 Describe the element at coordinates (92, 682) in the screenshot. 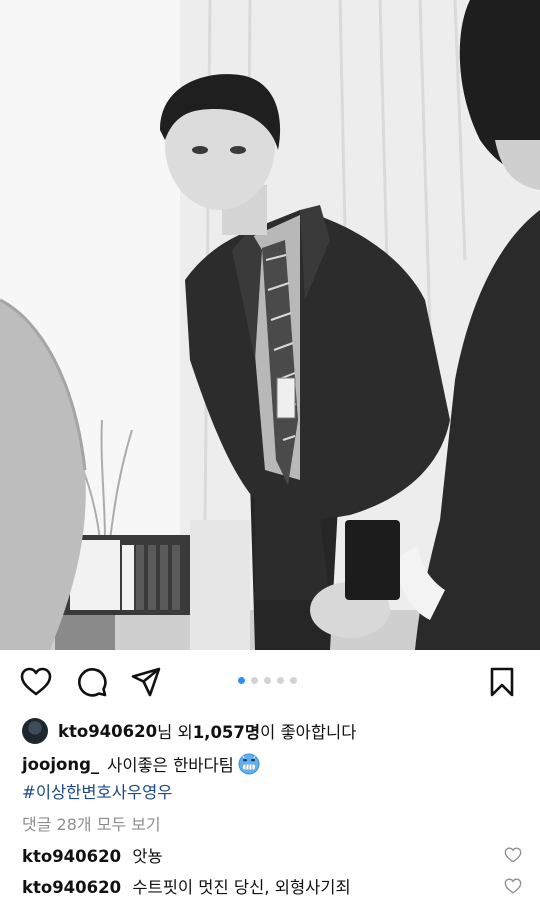

I see `comment-bubble-icon` at that location.